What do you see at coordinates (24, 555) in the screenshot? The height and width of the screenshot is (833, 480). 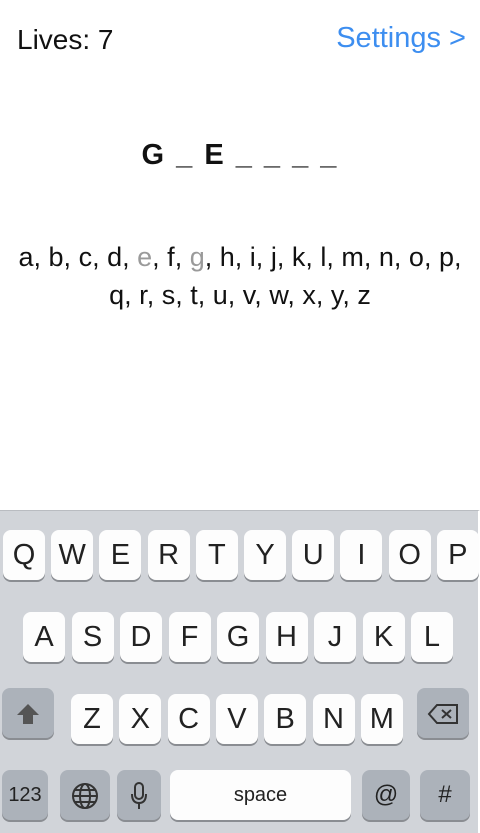 I see `key-q: Q` at bounding box center [24, 555].